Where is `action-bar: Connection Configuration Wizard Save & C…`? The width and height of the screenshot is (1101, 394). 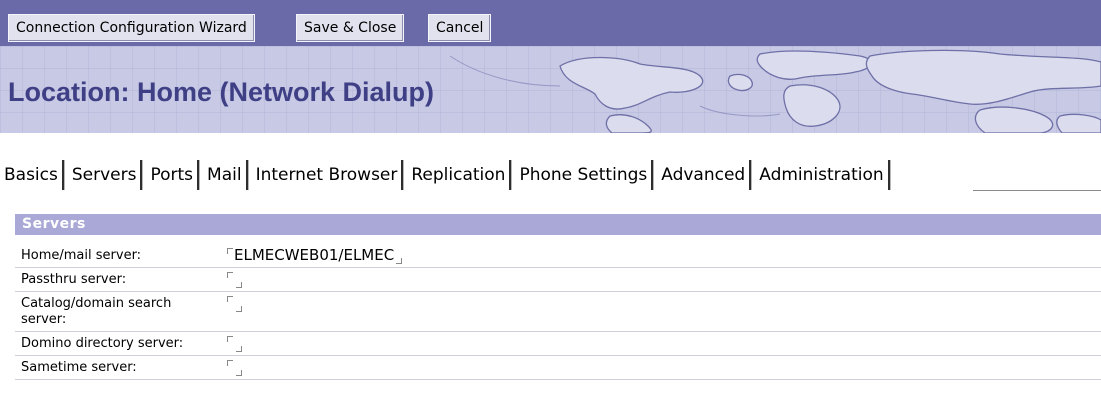
action-bar: Connection Configuration Wizard Save & C… is located at coordinates (550, 23).